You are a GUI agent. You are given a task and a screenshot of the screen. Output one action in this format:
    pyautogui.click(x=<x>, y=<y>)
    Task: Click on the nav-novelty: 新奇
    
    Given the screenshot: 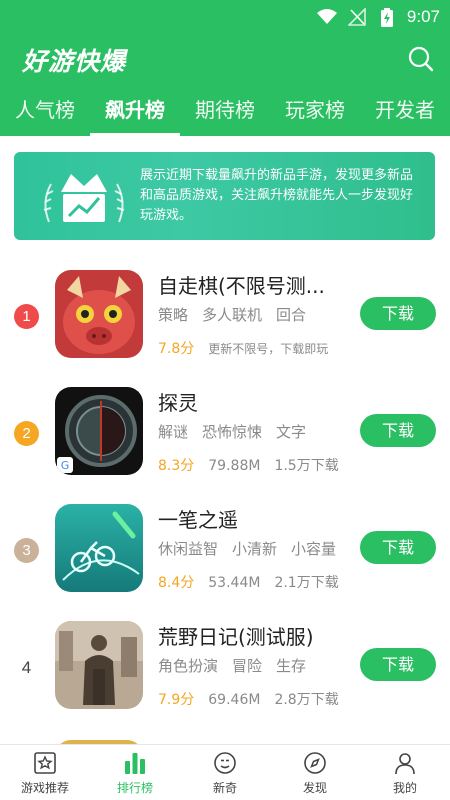 What is the action you would take?
    pyautogui.click(x=225, y=772)
    